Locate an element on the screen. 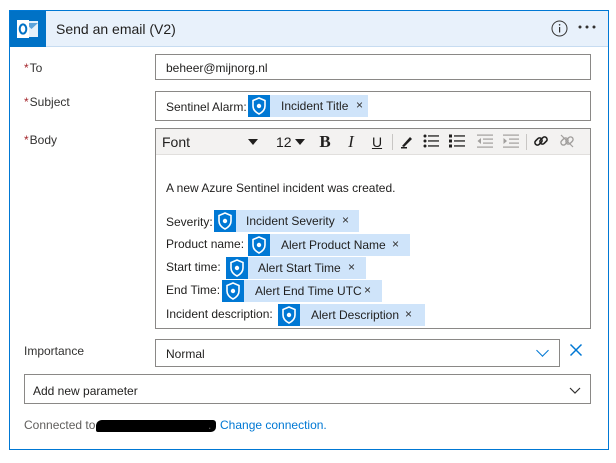 The width and height of the screenshot is (616, 463). token-alert-start-time: Alert Start Time × is located at coordinates (296, 268).